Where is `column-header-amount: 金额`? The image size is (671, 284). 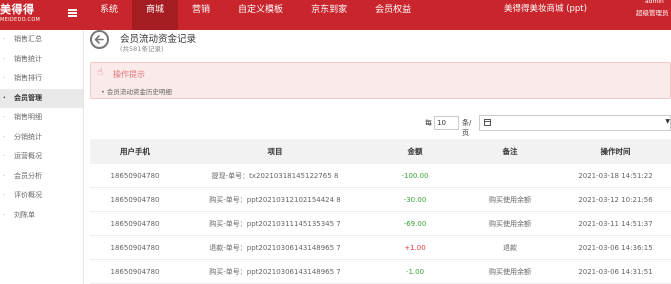
column-header-amount: 金额 is located at coordinates (415, 151).